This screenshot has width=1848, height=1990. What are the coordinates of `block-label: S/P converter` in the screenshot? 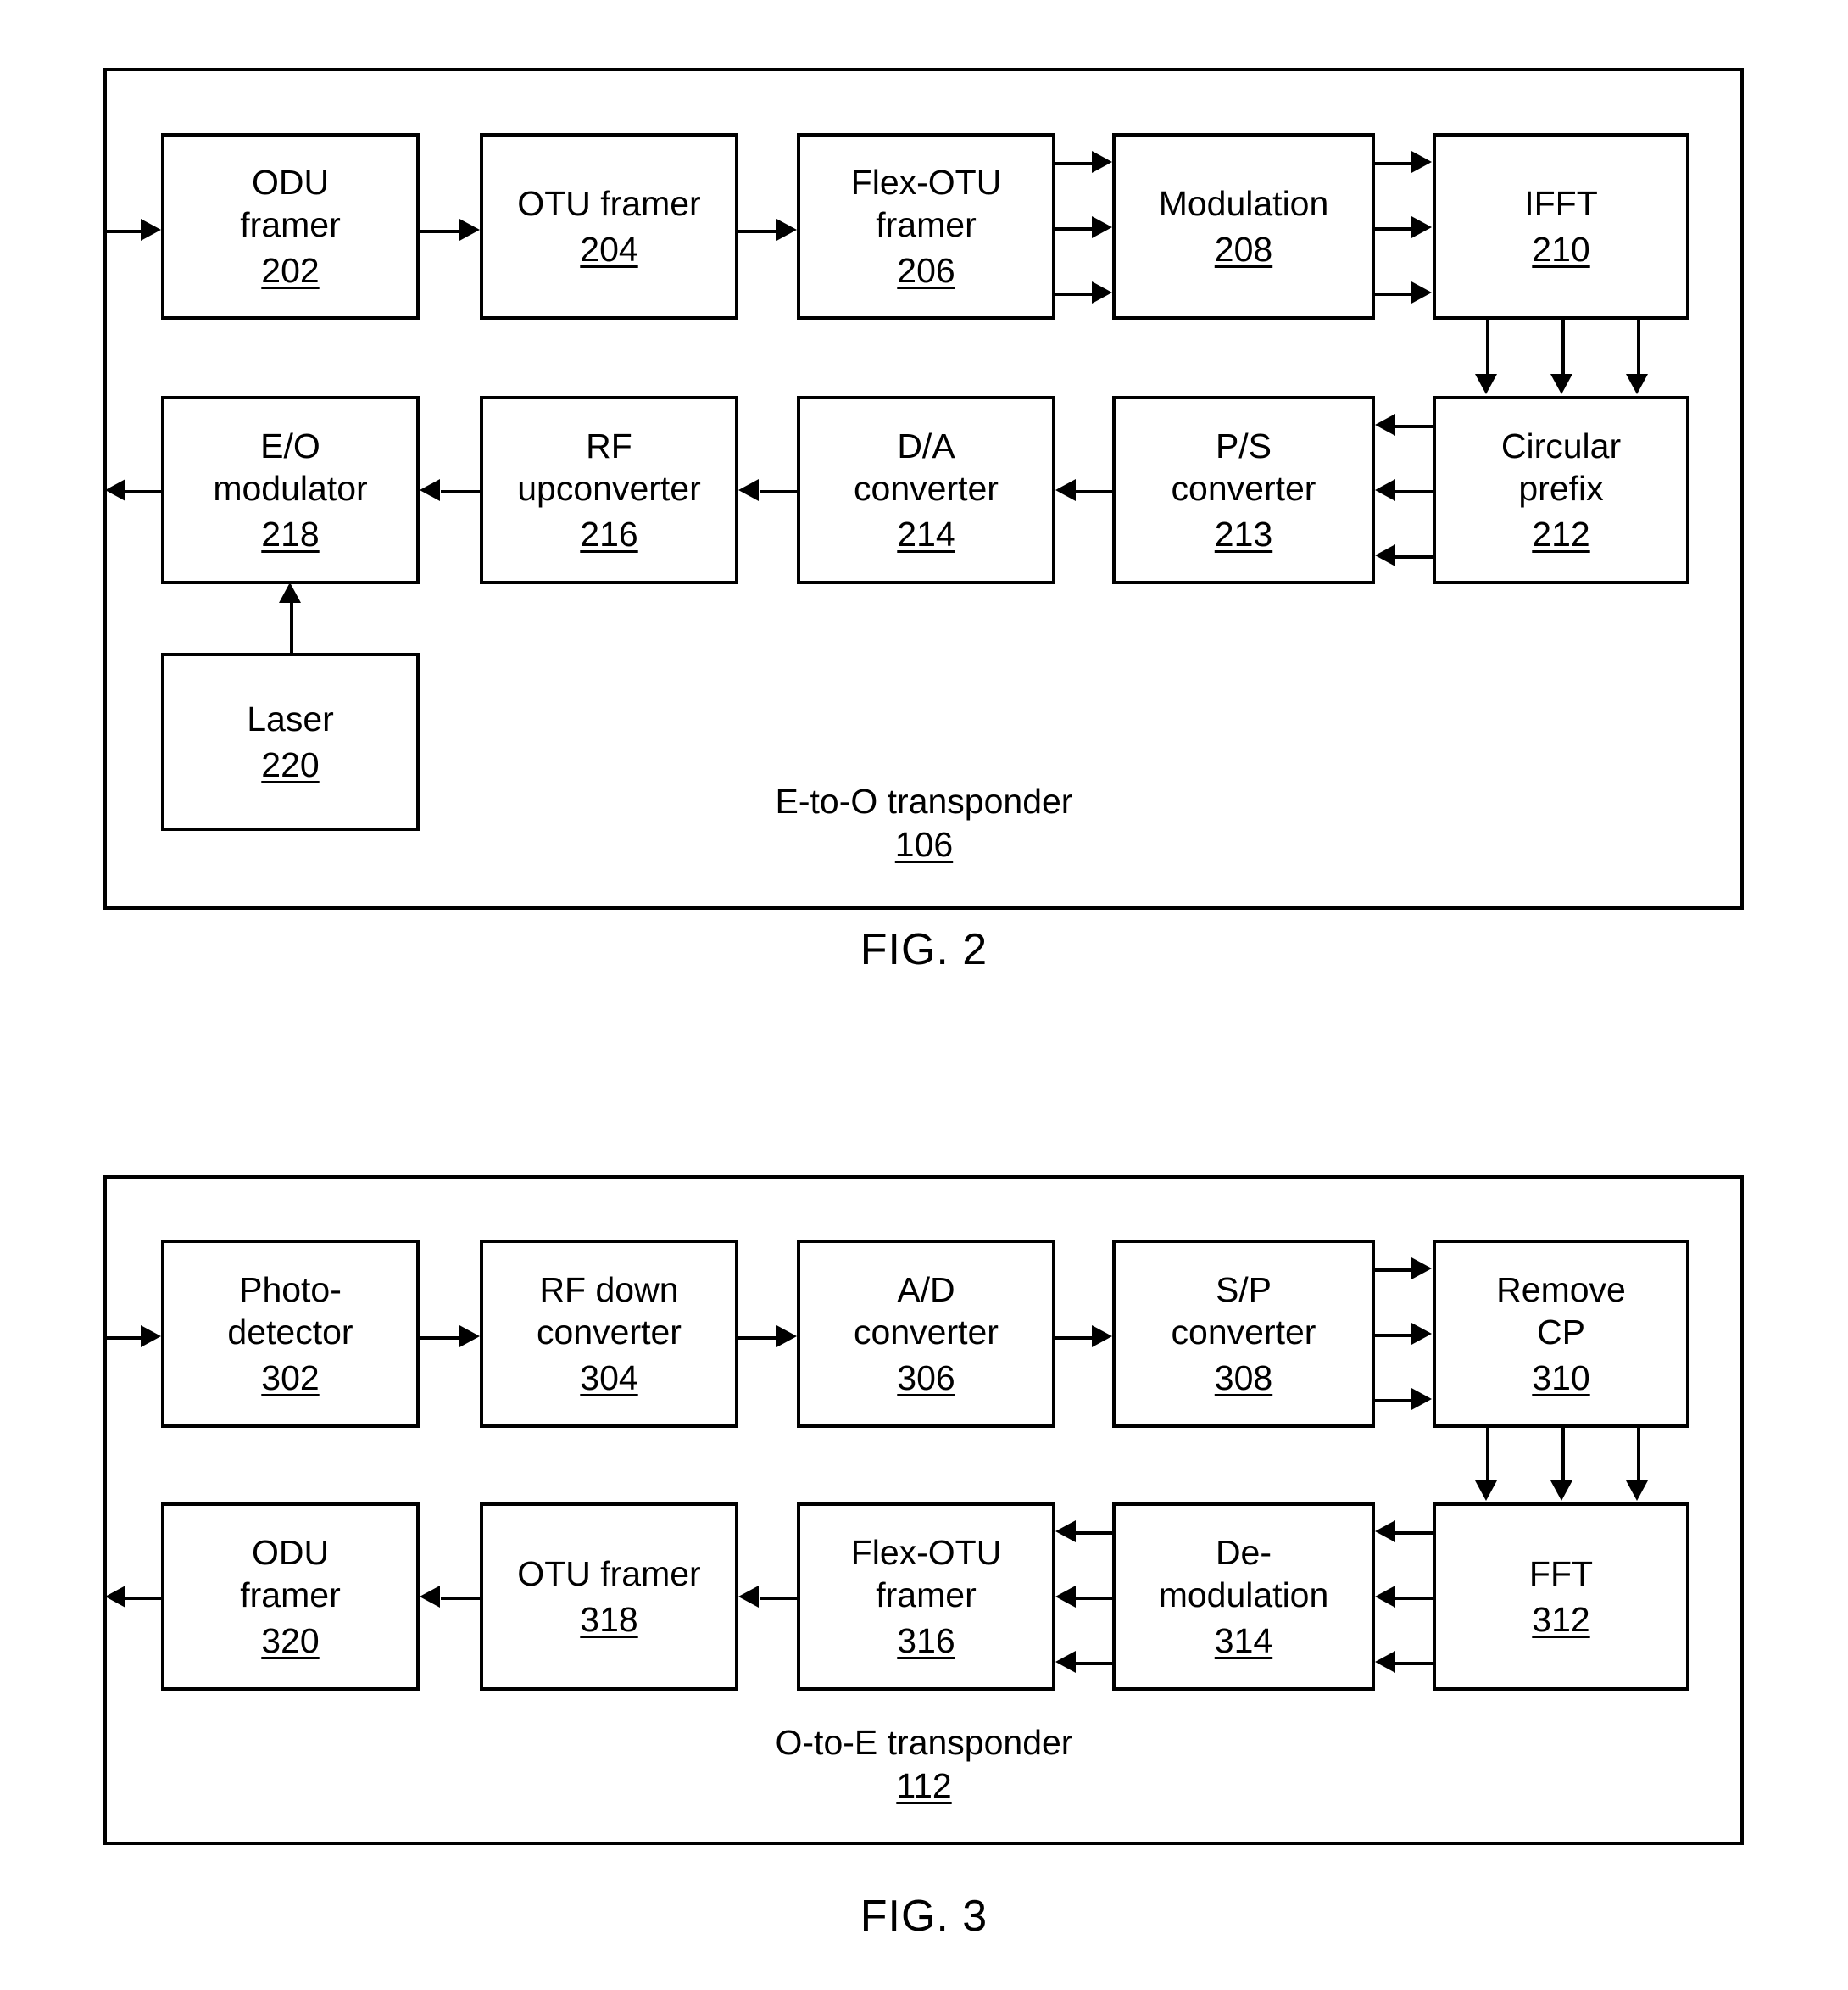 It's located at (1244, 1310).